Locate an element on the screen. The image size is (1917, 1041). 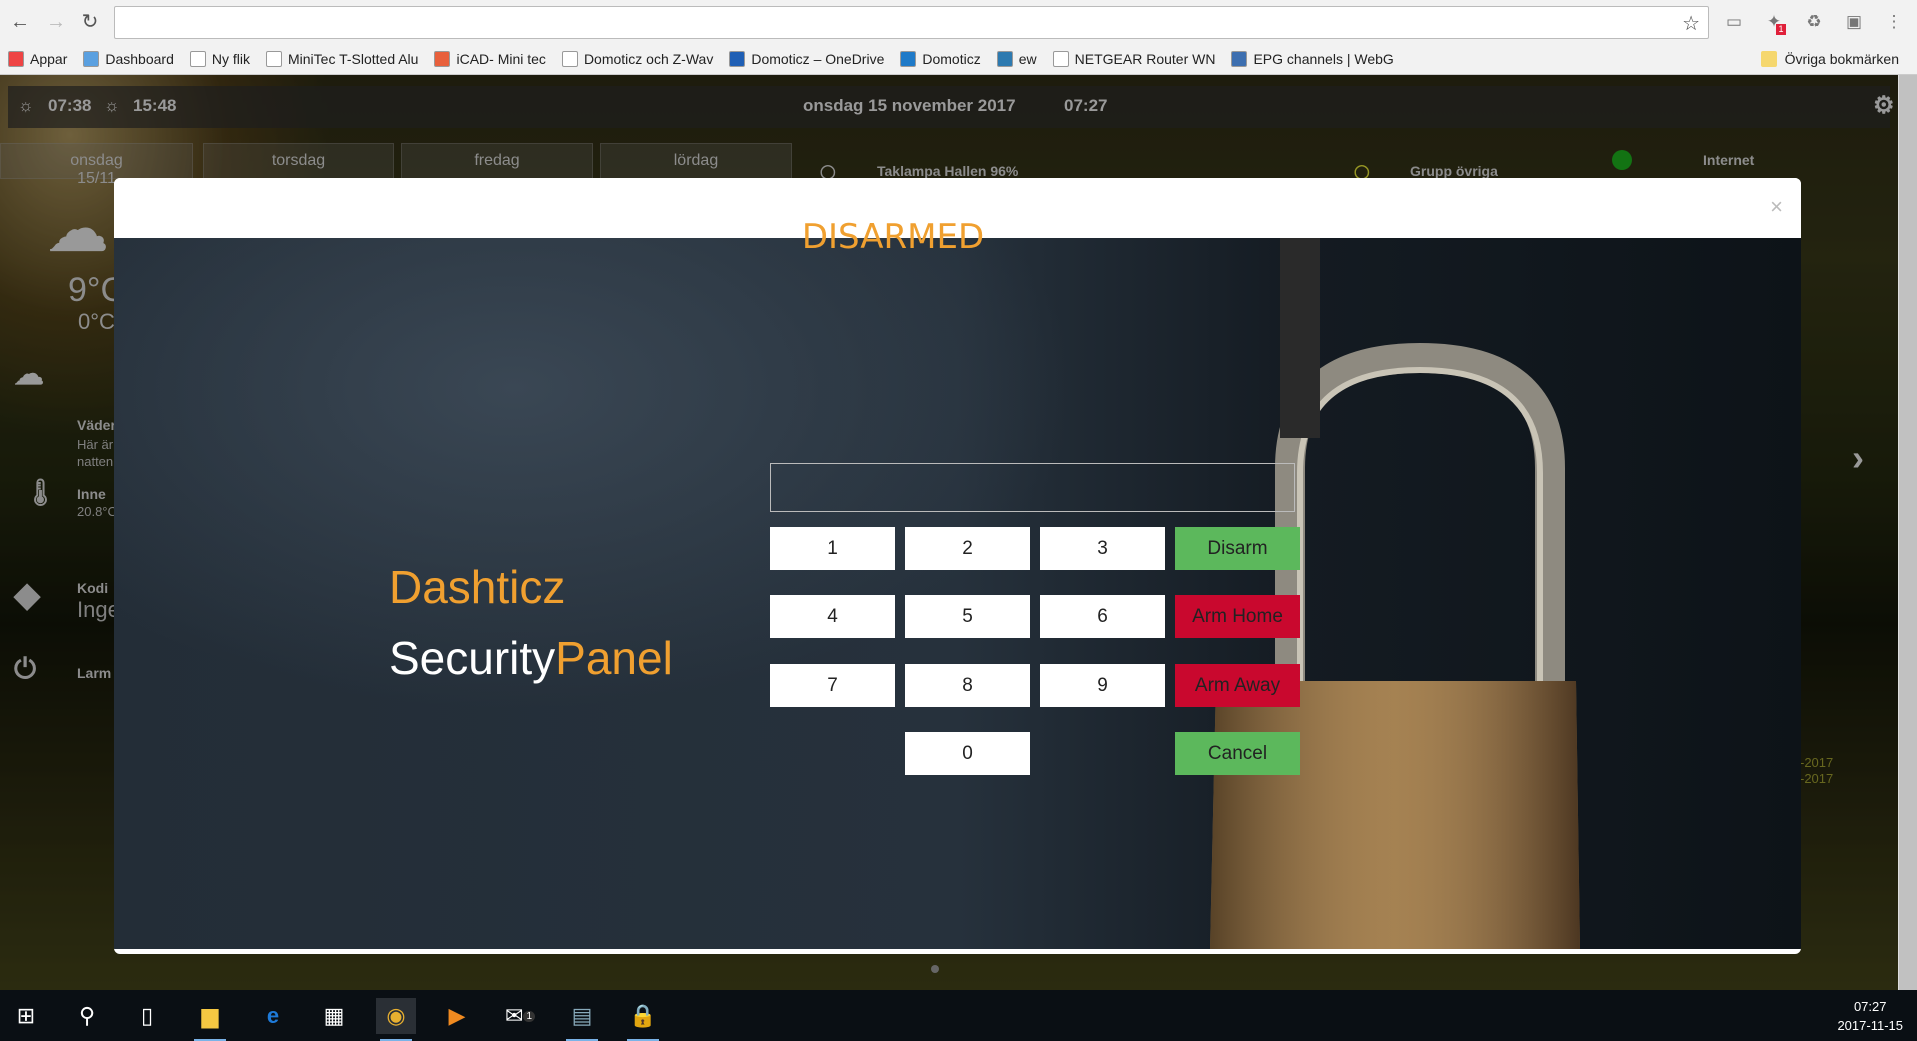
domoticz-house-icon is located at coordinates (569, 59).